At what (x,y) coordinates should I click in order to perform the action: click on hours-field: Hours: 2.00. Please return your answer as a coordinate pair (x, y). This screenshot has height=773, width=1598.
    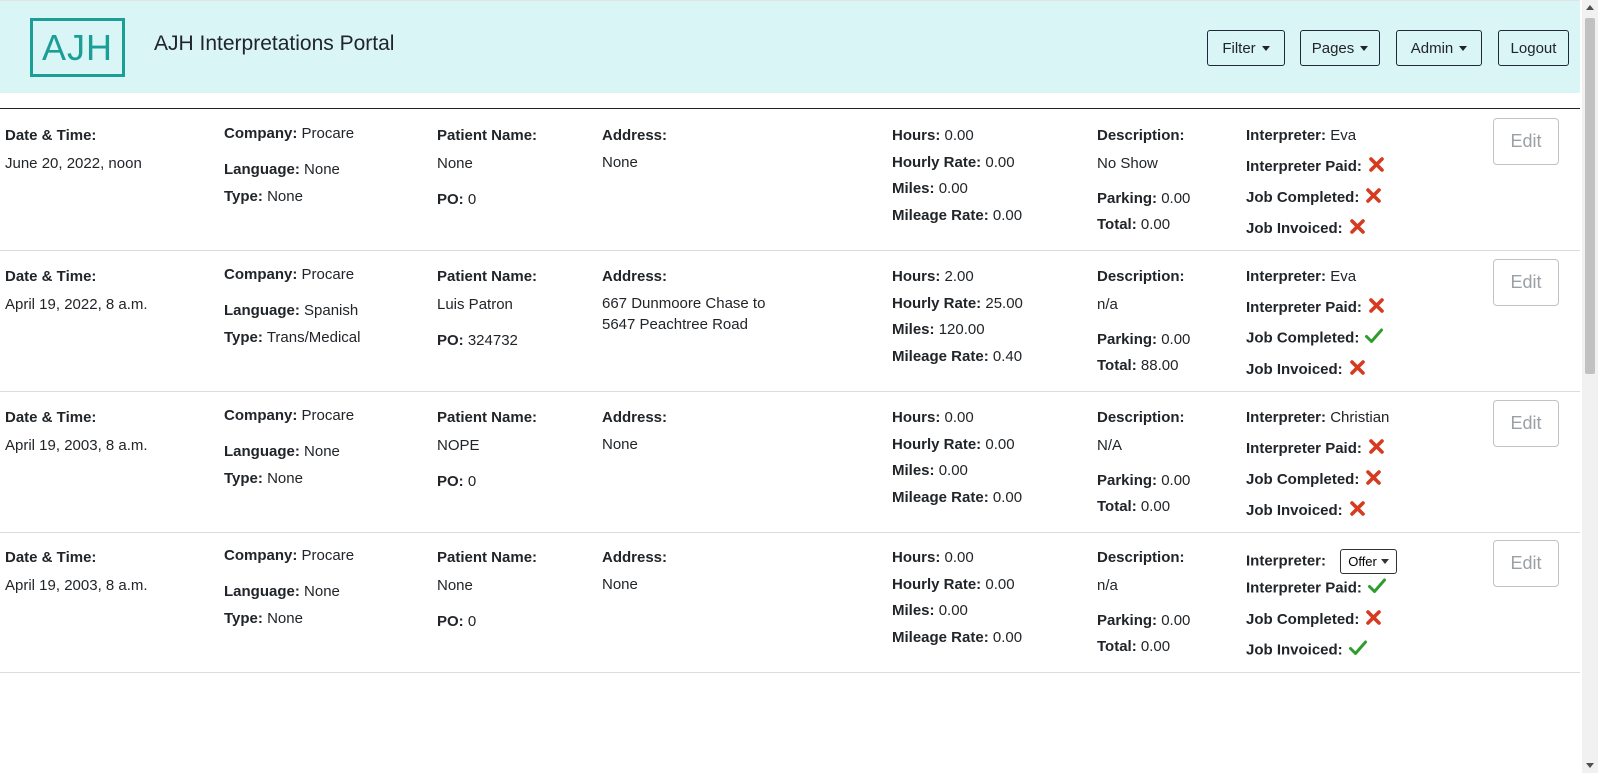
    Looking at the image, I should click on (933, 277).